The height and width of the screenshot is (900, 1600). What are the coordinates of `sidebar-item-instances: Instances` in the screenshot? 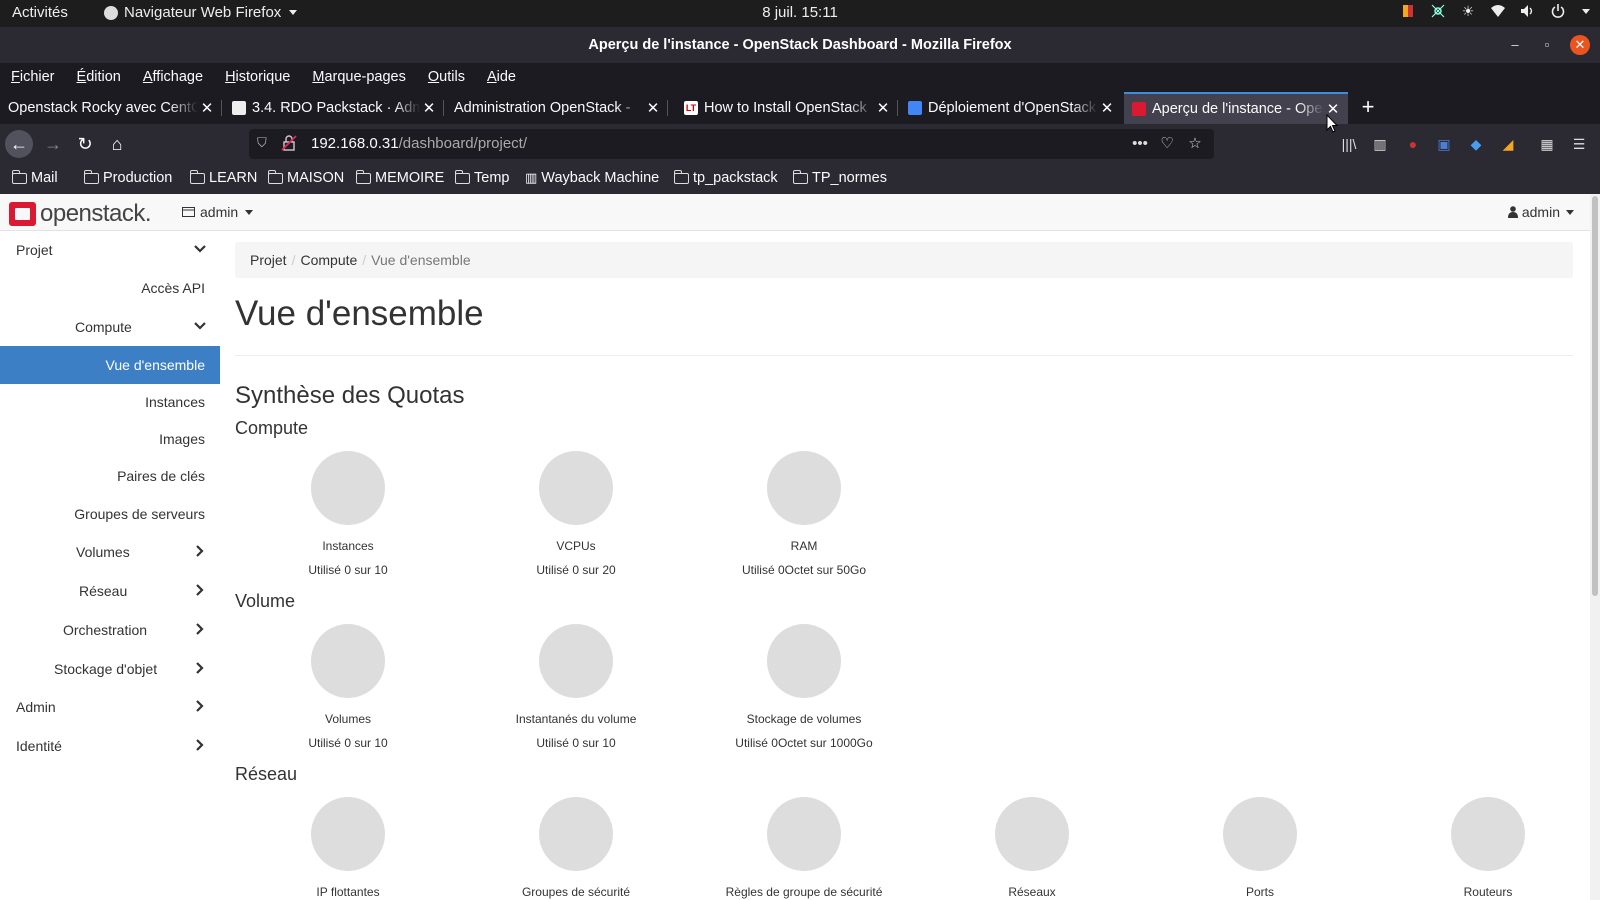 It's located at (110, 402).